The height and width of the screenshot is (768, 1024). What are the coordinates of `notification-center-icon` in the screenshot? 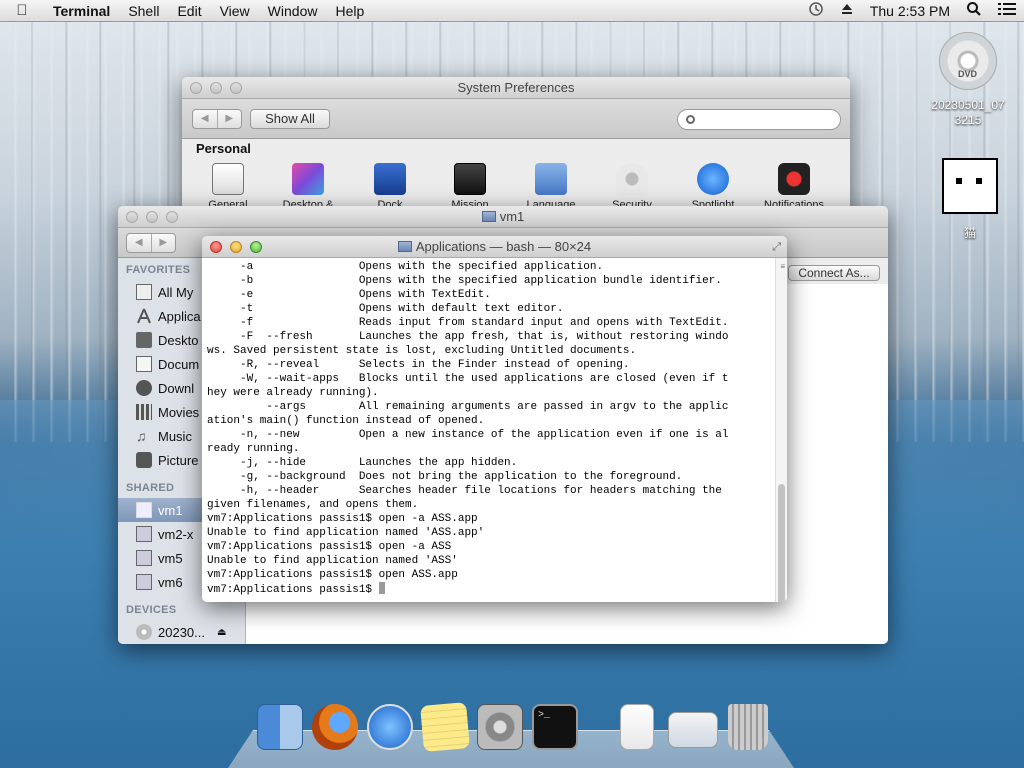 It's located at (1007, 10).